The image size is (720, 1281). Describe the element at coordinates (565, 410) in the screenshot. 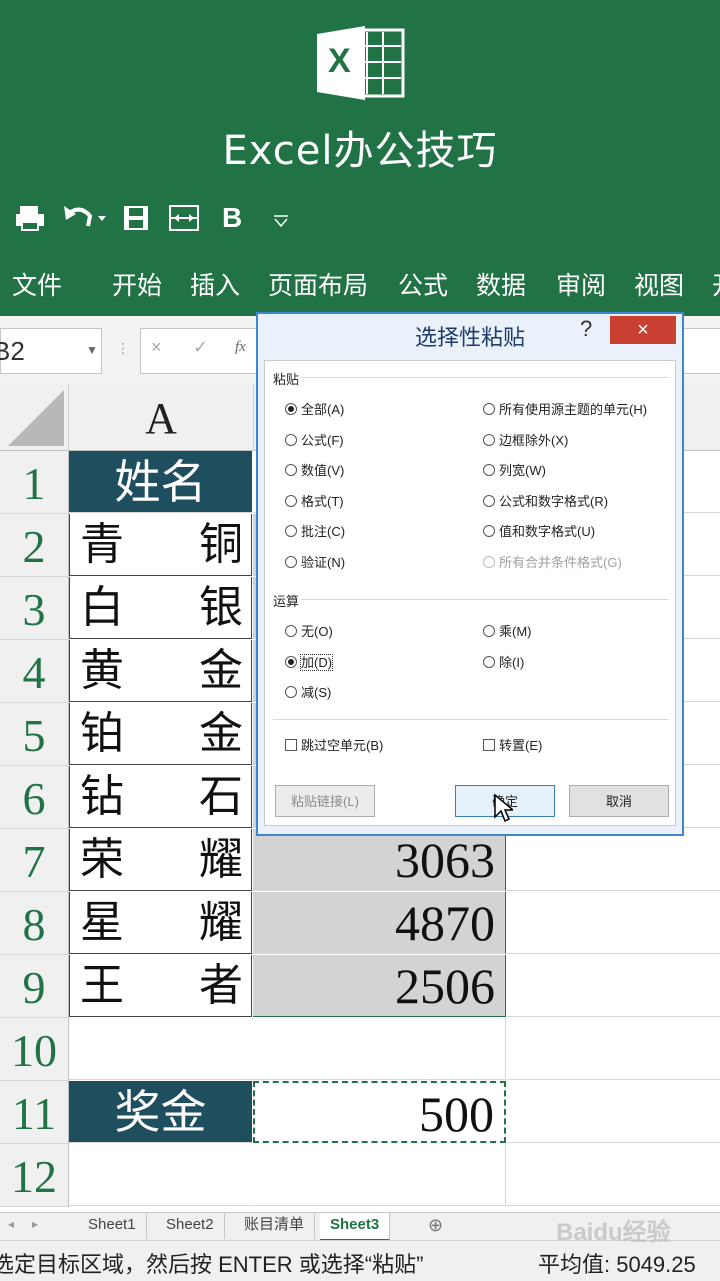

I see `paste-option: 所有使用源主题的单元(H)` at that location.